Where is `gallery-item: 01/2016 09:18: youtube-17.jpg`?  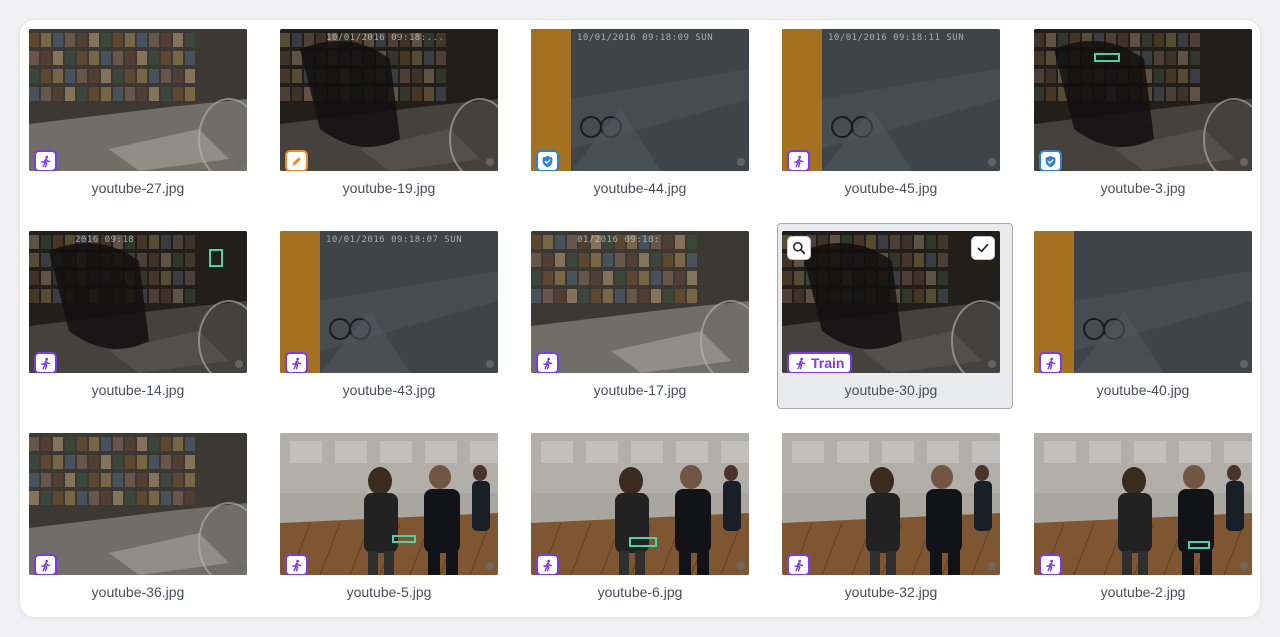 gallery-item: 01/2016 09:18: youtube-17.jpg is located at coordinates (644, 316).